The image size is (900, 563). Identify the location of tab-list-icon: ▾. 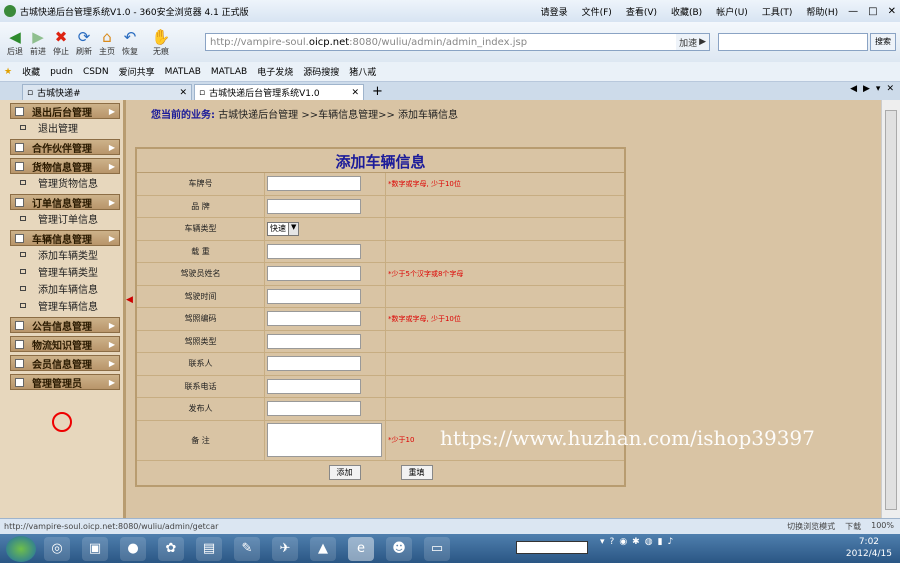
(878, 89).